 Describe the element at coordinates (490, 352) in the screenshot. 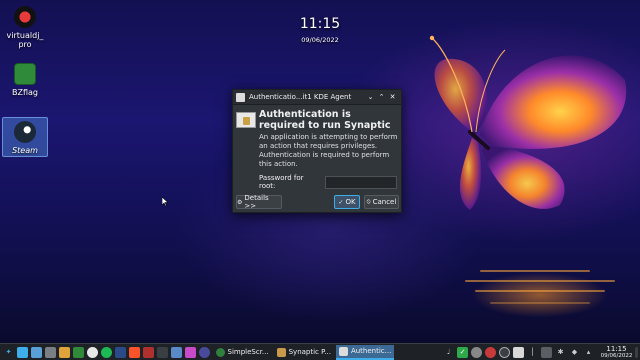

I see `stop-recording-icon` at that location.